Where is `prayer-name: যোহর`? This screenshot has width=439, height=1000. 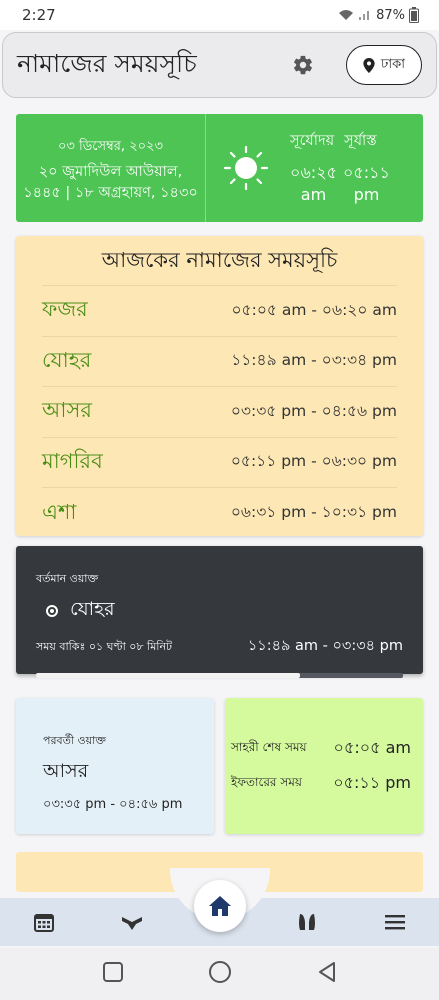
prayer-name: যোহর is located at coordinates (67, 359).